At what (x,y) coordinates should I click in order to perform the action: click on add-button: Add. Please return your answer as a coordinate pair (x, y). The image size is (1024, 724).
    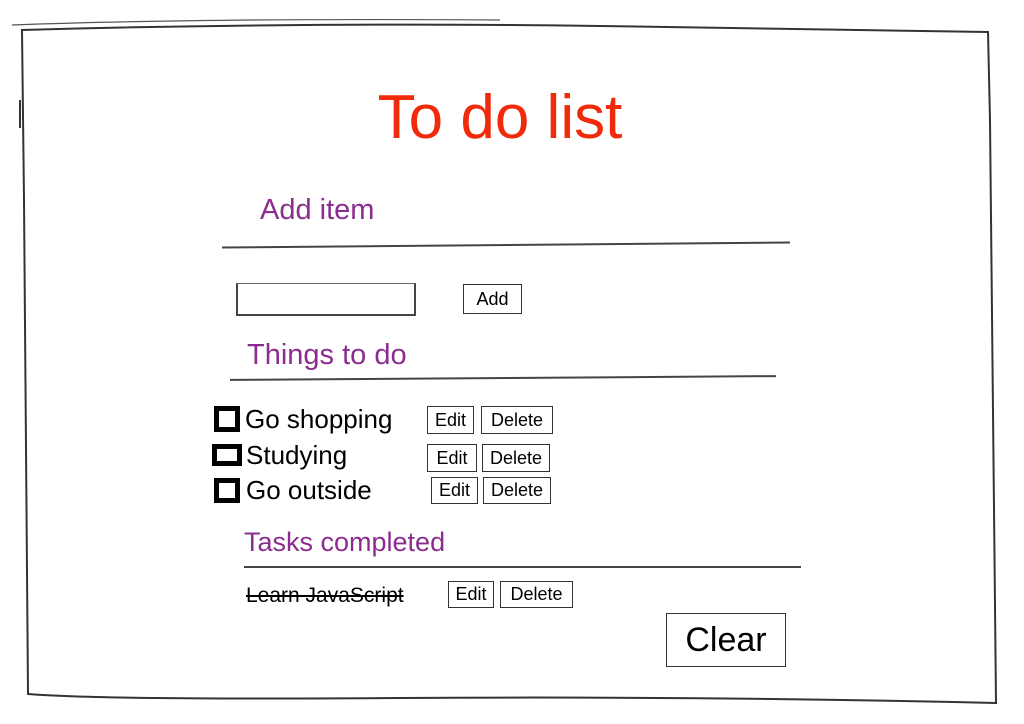
    Looking at the image, I should click on (492, 299).